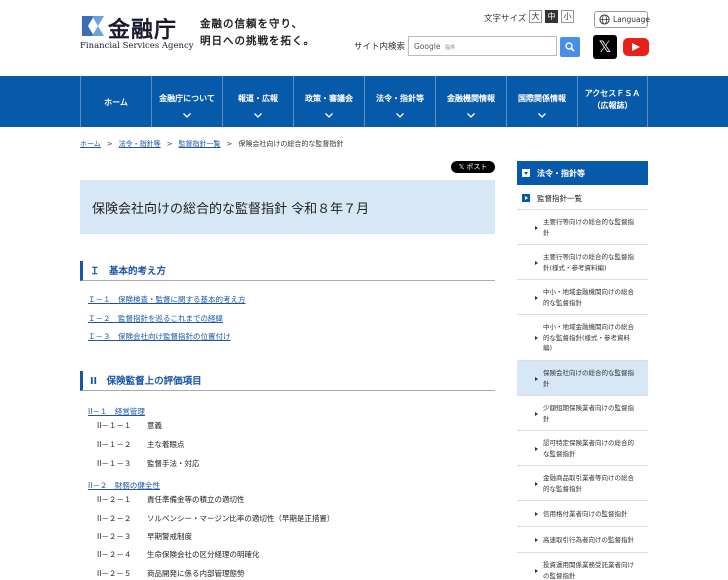 This screenshot has height=580, width=728. Describe the element at coordinates (216, 518) in the screenshot. I see `list-item: II－２－２ ソルベンシー・マージン比率の適切性（早期是正措置）` at that location.